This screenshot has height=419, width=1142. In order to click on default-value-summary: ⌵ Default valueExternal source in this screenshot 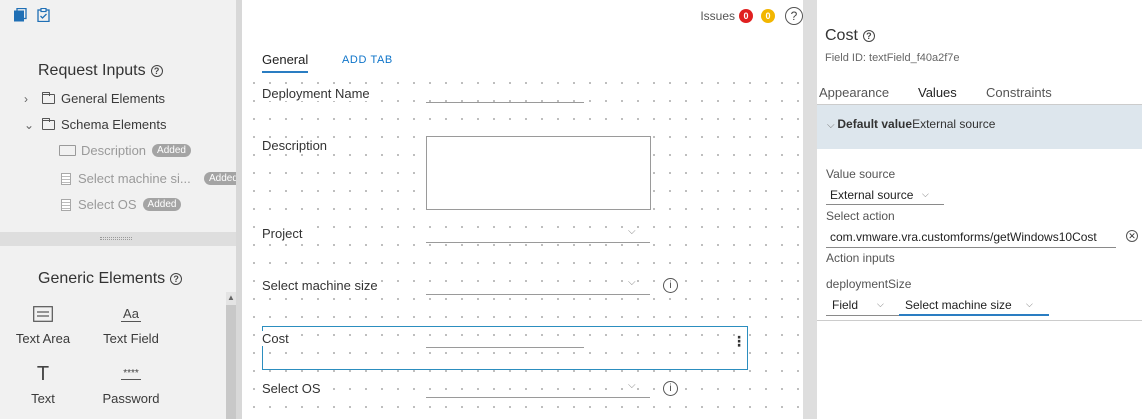, I will do `click(911, 124)`.